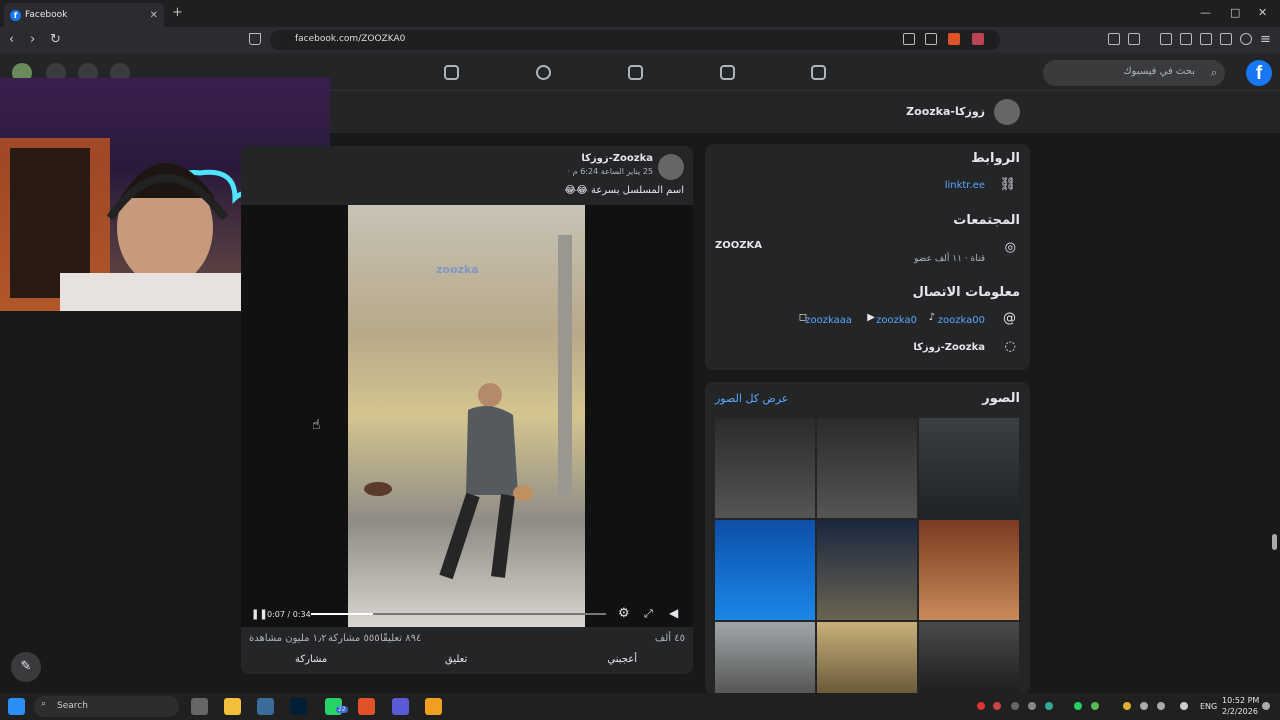 The image size is (1280, 720). I want to click on photoshop-icon, so click(298, 706).